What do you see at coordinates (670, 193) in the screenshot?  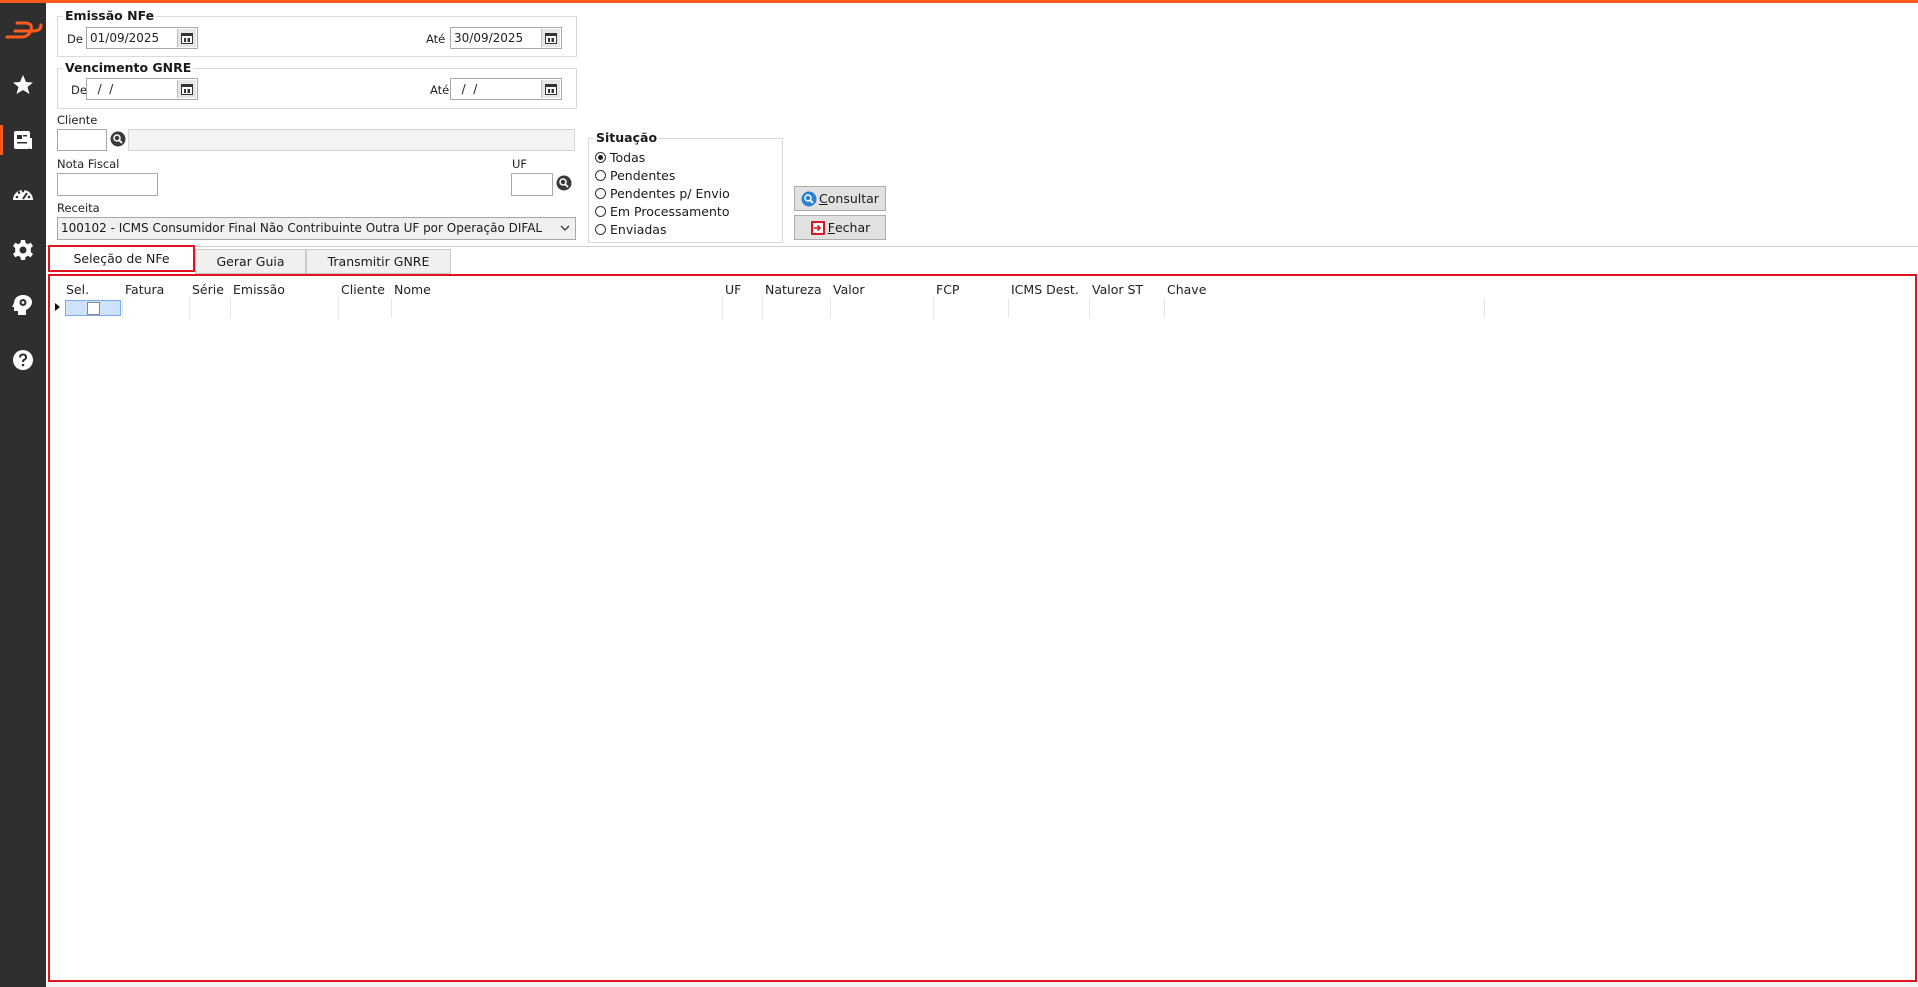 I see `radio-label: Pendentes p/ Envio` at bounding box center [670, 193].